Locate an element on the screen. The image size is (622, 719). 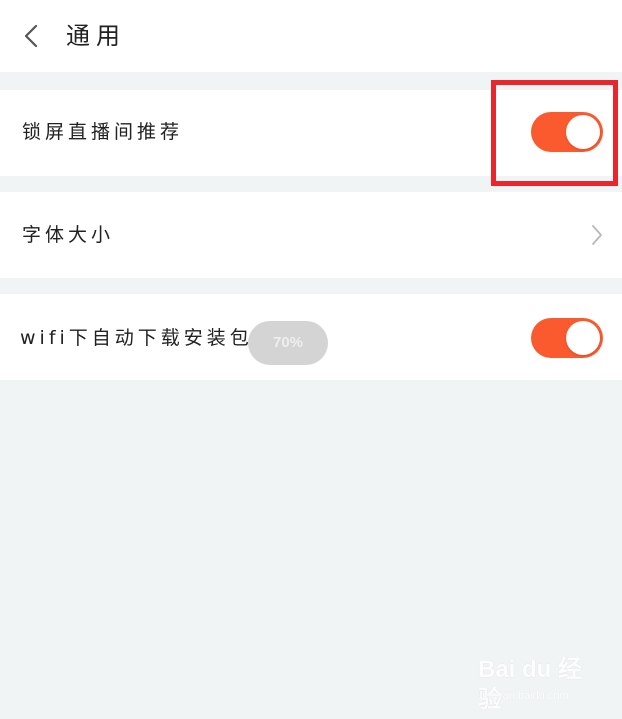
top-bar: 通用 is located at coordinates (311, 36).